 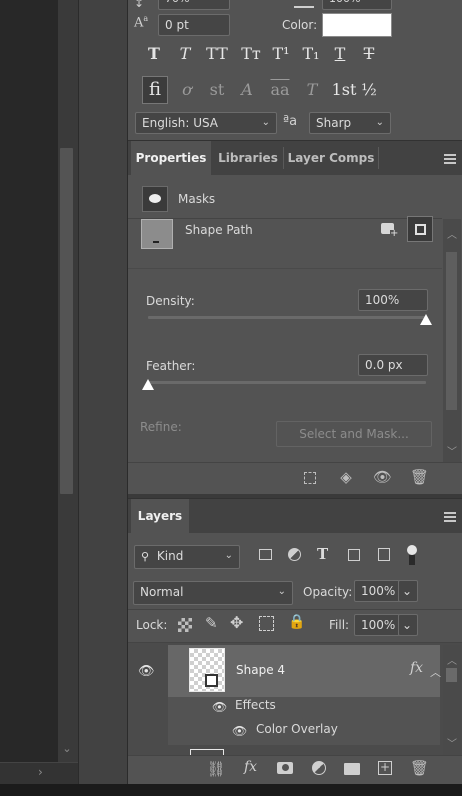 What do you see at coordinates (408, 591) in the screenshot?
I see `opacity-slider-toggle: ⌄` at bounding box center [408, 591].